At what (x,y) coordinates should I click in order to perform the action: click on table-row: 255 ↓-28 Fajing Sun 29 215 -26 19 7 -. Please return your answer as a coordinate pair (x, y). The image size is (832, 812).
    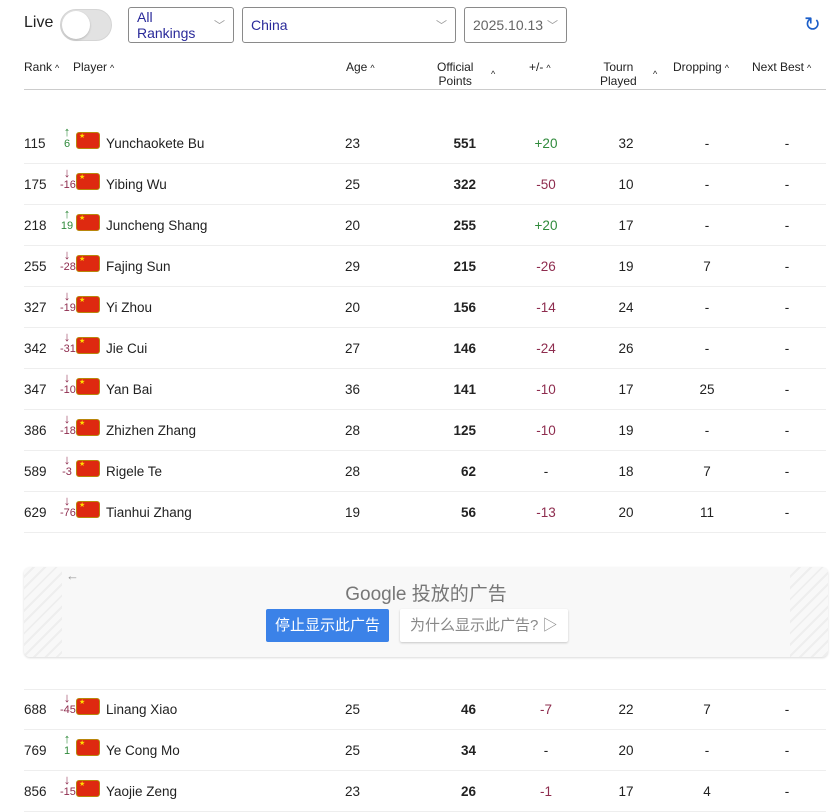
    Looking at the image, I should click on (425, 266).